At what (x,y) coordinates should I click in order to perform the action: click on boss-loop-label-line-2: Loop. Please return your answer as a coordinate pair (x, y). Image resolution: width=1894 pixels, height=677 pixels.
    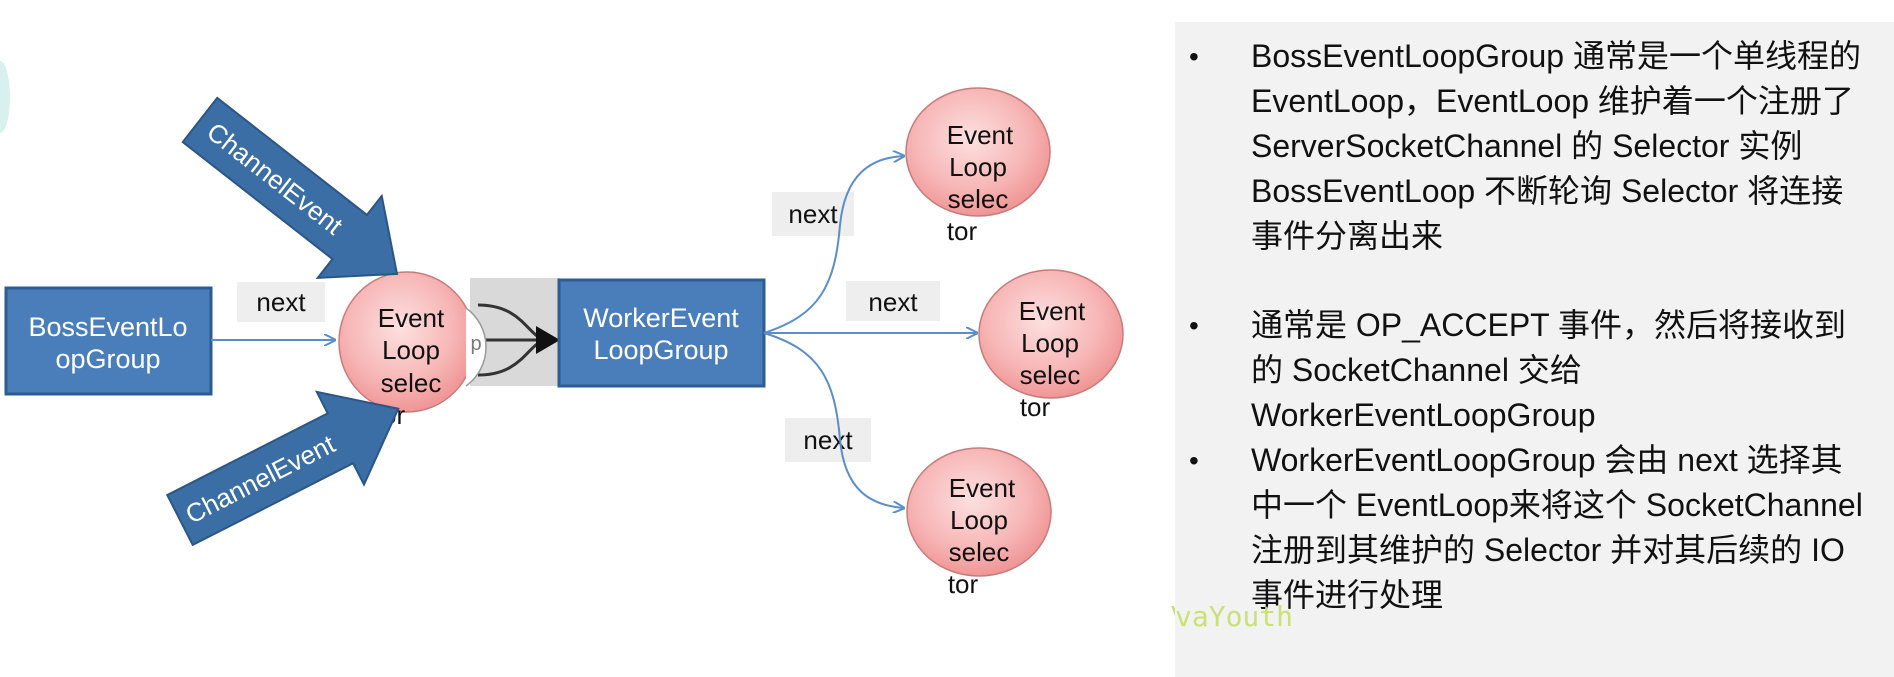
    Looking at the image, I should click on (411, 350).